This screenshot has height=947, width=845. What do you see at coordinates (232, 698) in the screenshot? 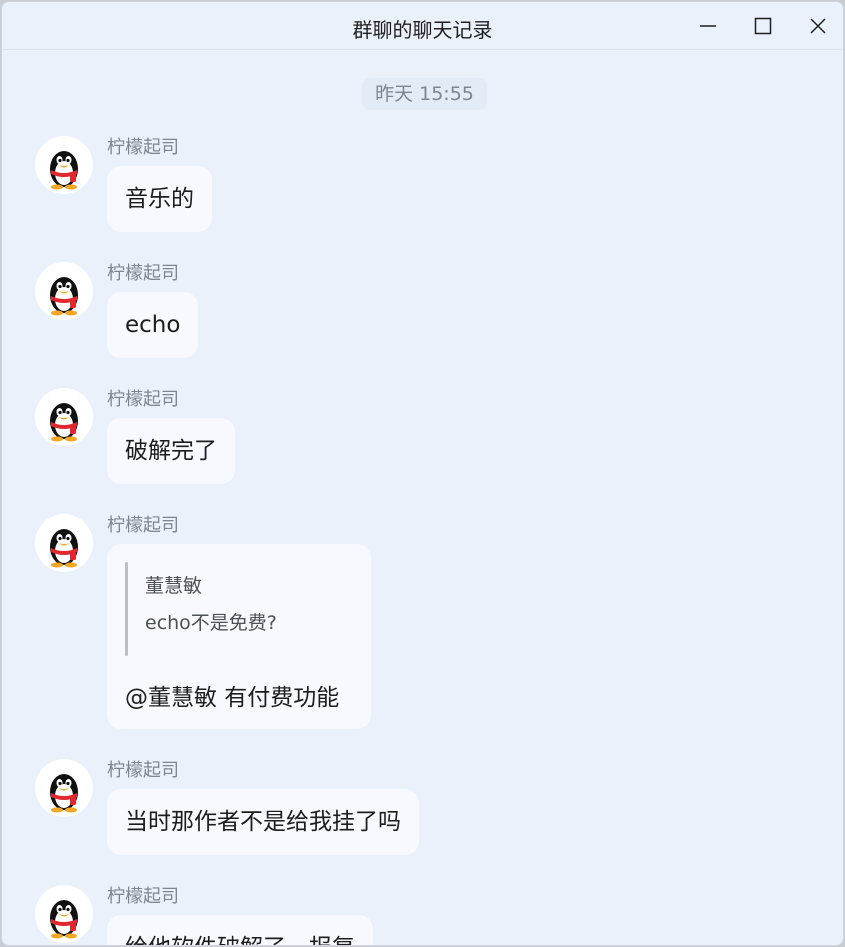
I see `reply-text: @董慧敏 有付费功能` at bounding box center [232, 698].